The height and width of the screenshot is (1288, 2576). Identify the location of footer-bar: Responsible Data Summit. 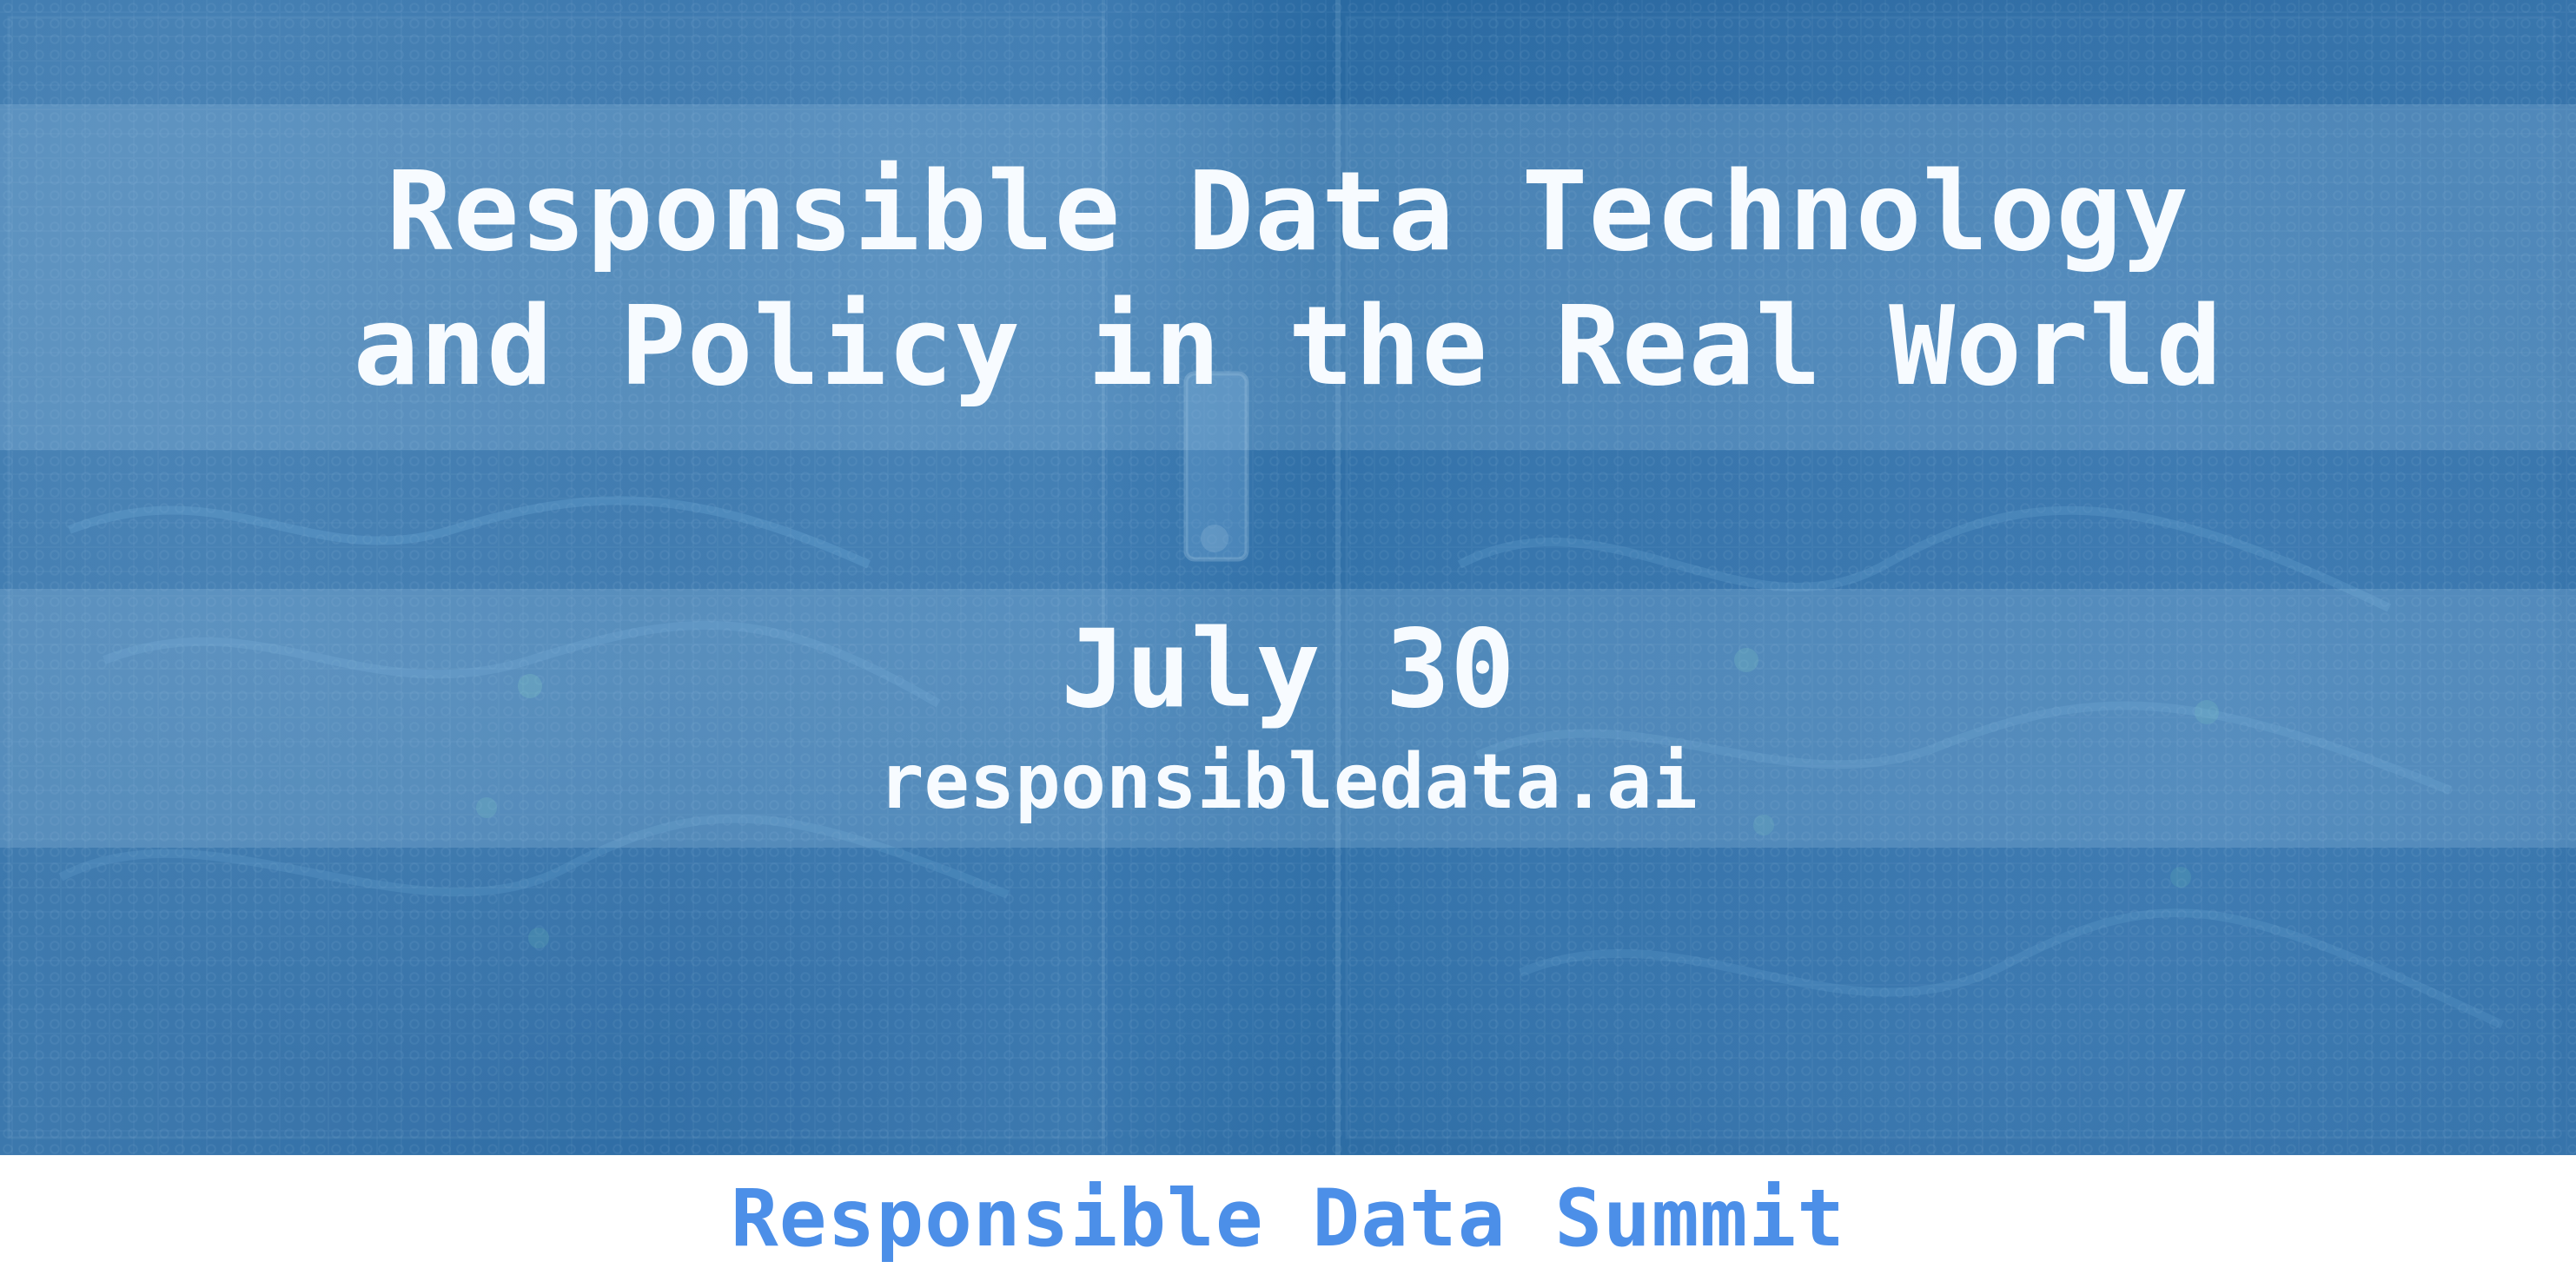
(1288, 1221).